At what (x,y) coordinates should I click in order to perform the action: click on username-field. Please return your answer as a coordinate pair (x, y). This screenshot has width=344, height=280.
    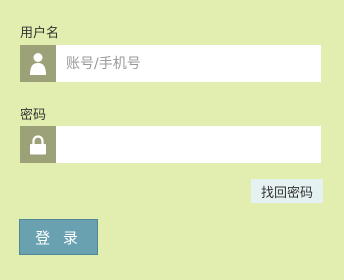
    Looking at the image, I should click on (170, 63).